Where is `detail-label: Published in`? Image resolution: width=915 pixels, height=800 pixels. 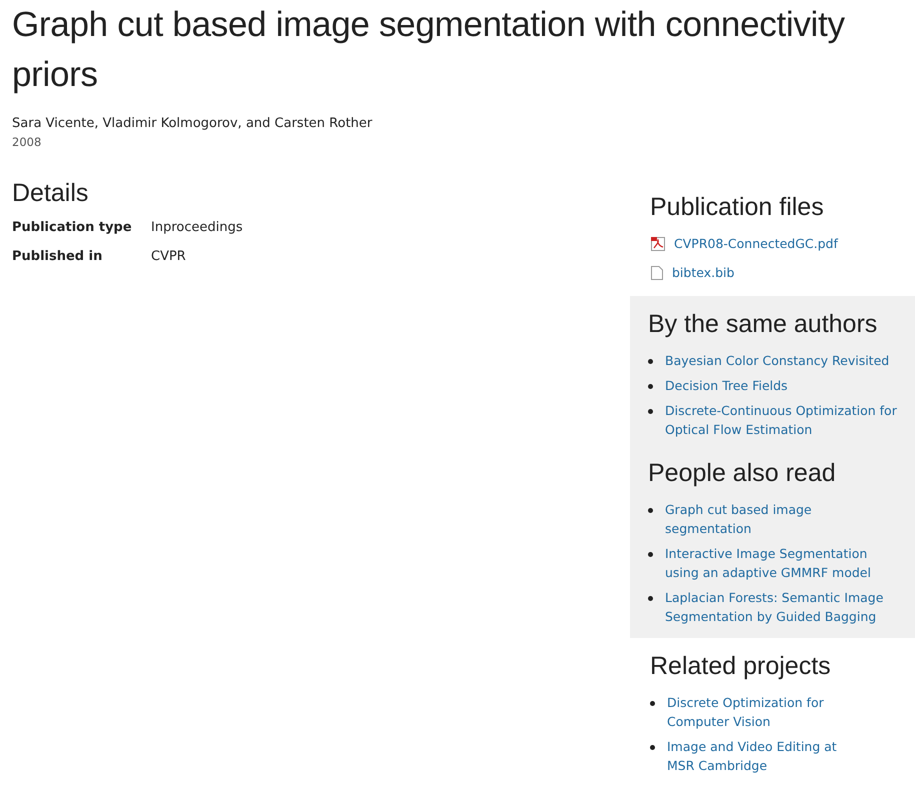 detail-label: Published in is located at coordinates (58, 256).